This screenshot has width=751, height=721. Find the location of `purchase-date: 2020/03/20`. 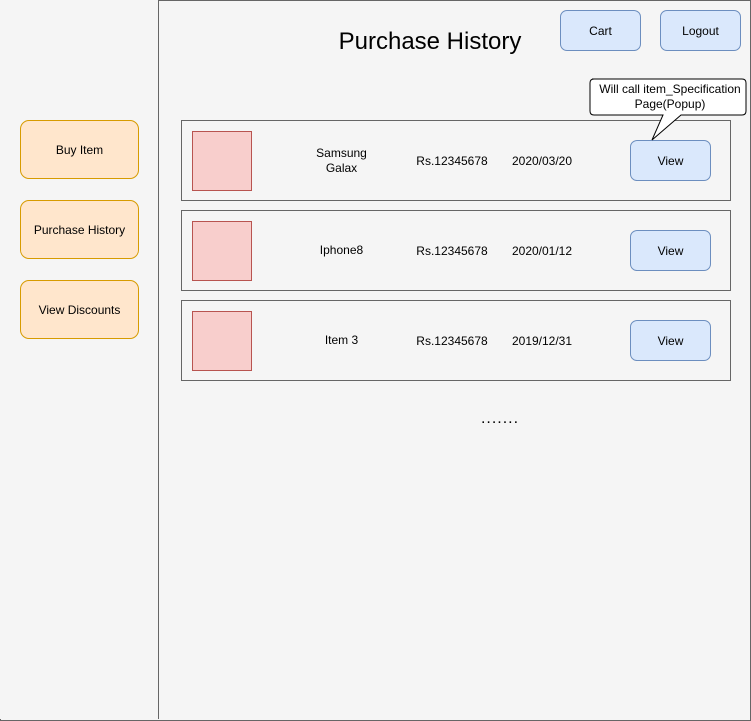

purchase-date: 2020/03/20 is located at coordinates (542, 160).